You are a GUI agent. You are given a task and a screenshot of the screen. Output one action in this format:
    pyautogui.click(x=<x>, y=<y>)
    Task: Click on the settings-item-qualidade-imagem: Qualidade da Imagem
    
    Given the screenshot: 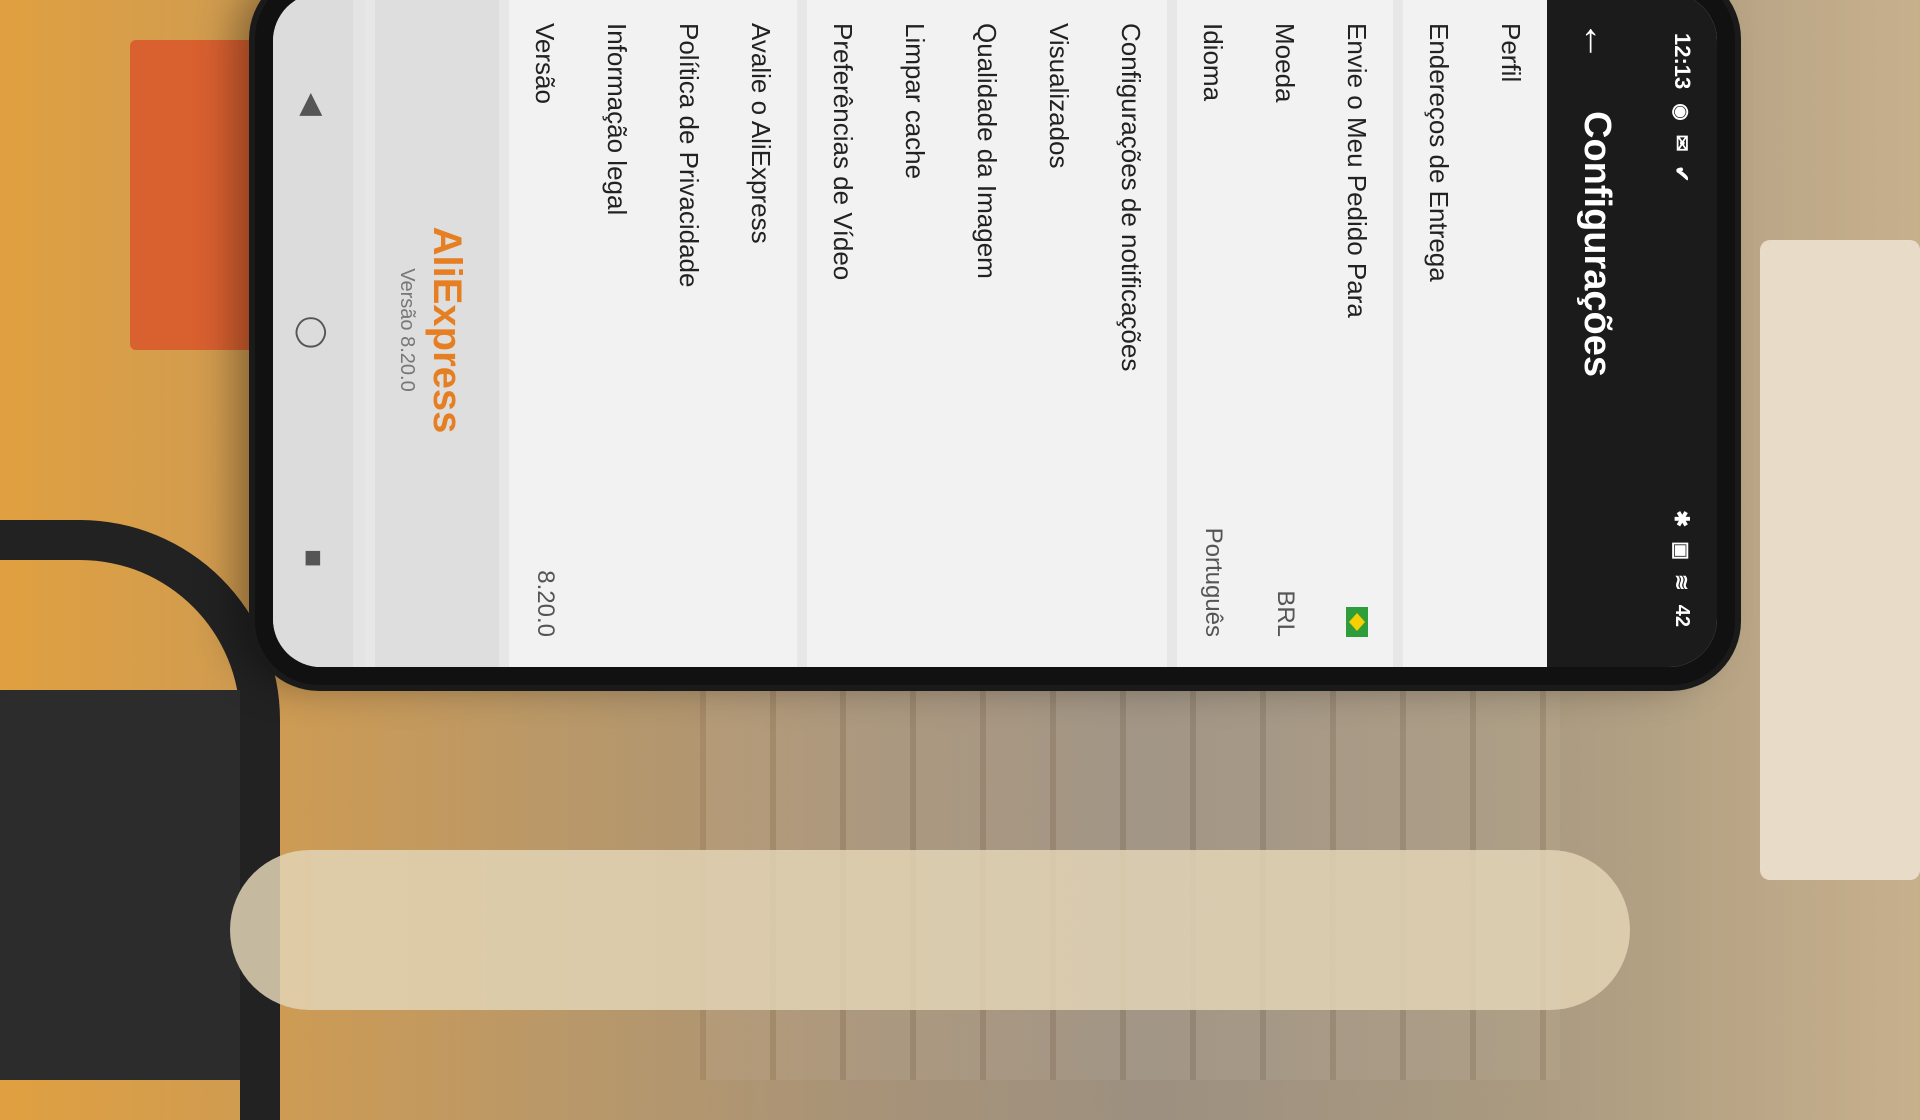 What is the action you would take?
    pyautogui.click(x=987, y=333)
    